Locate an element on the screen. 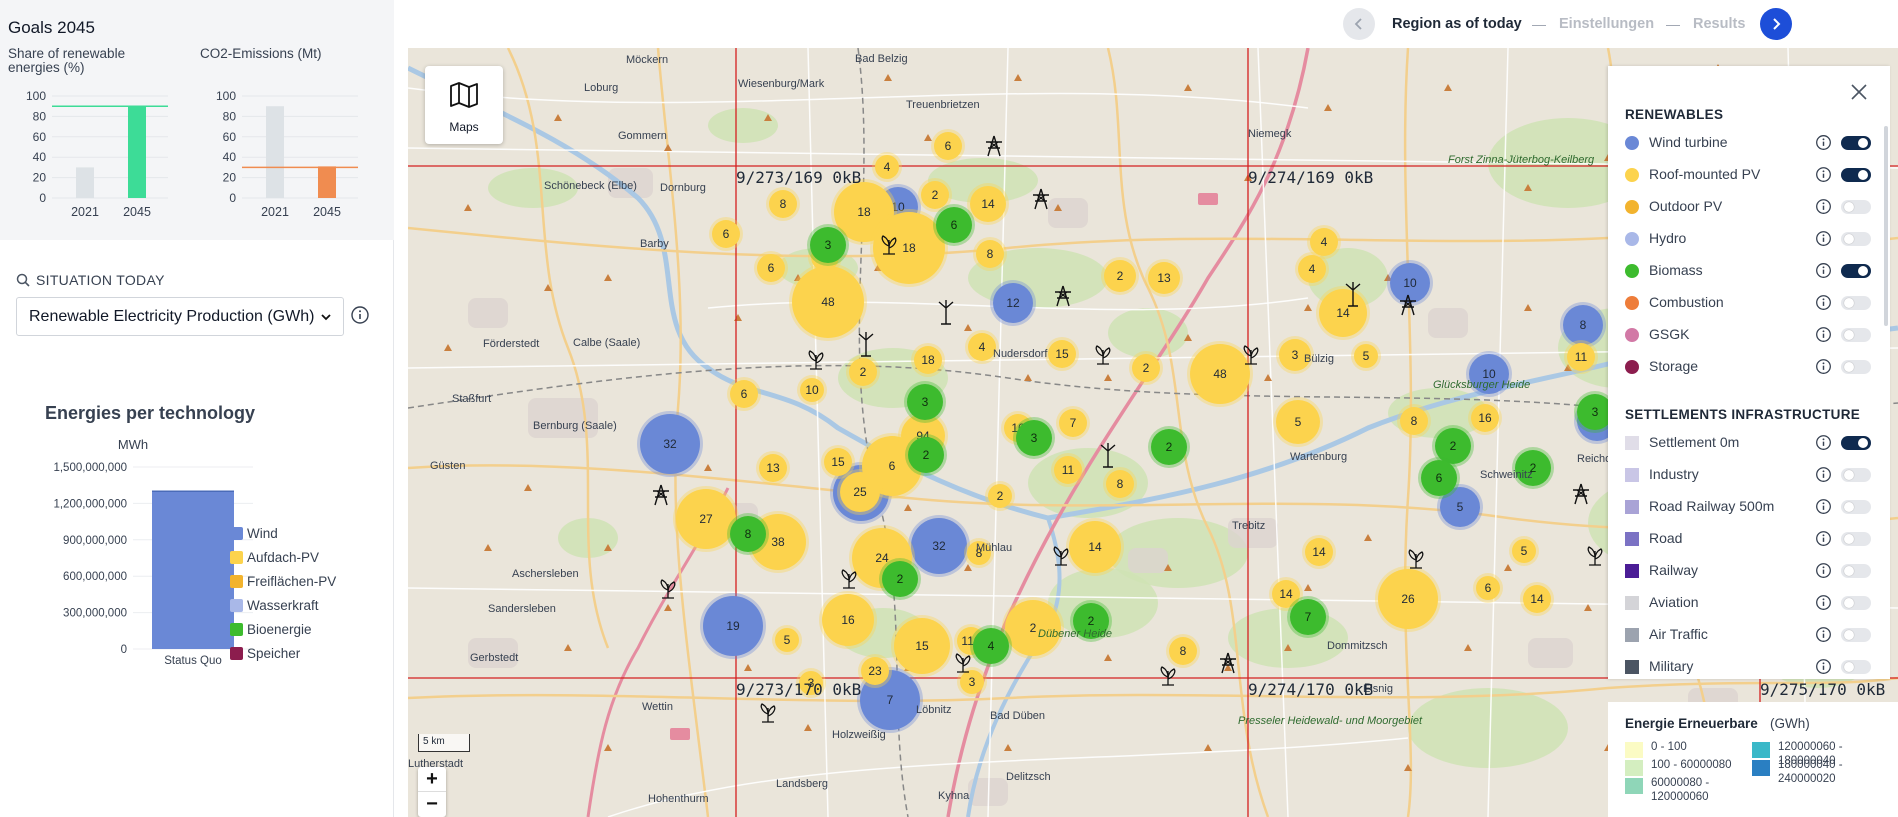  renewables-layer-row: GSGK is located at coordinates (1750, 335).